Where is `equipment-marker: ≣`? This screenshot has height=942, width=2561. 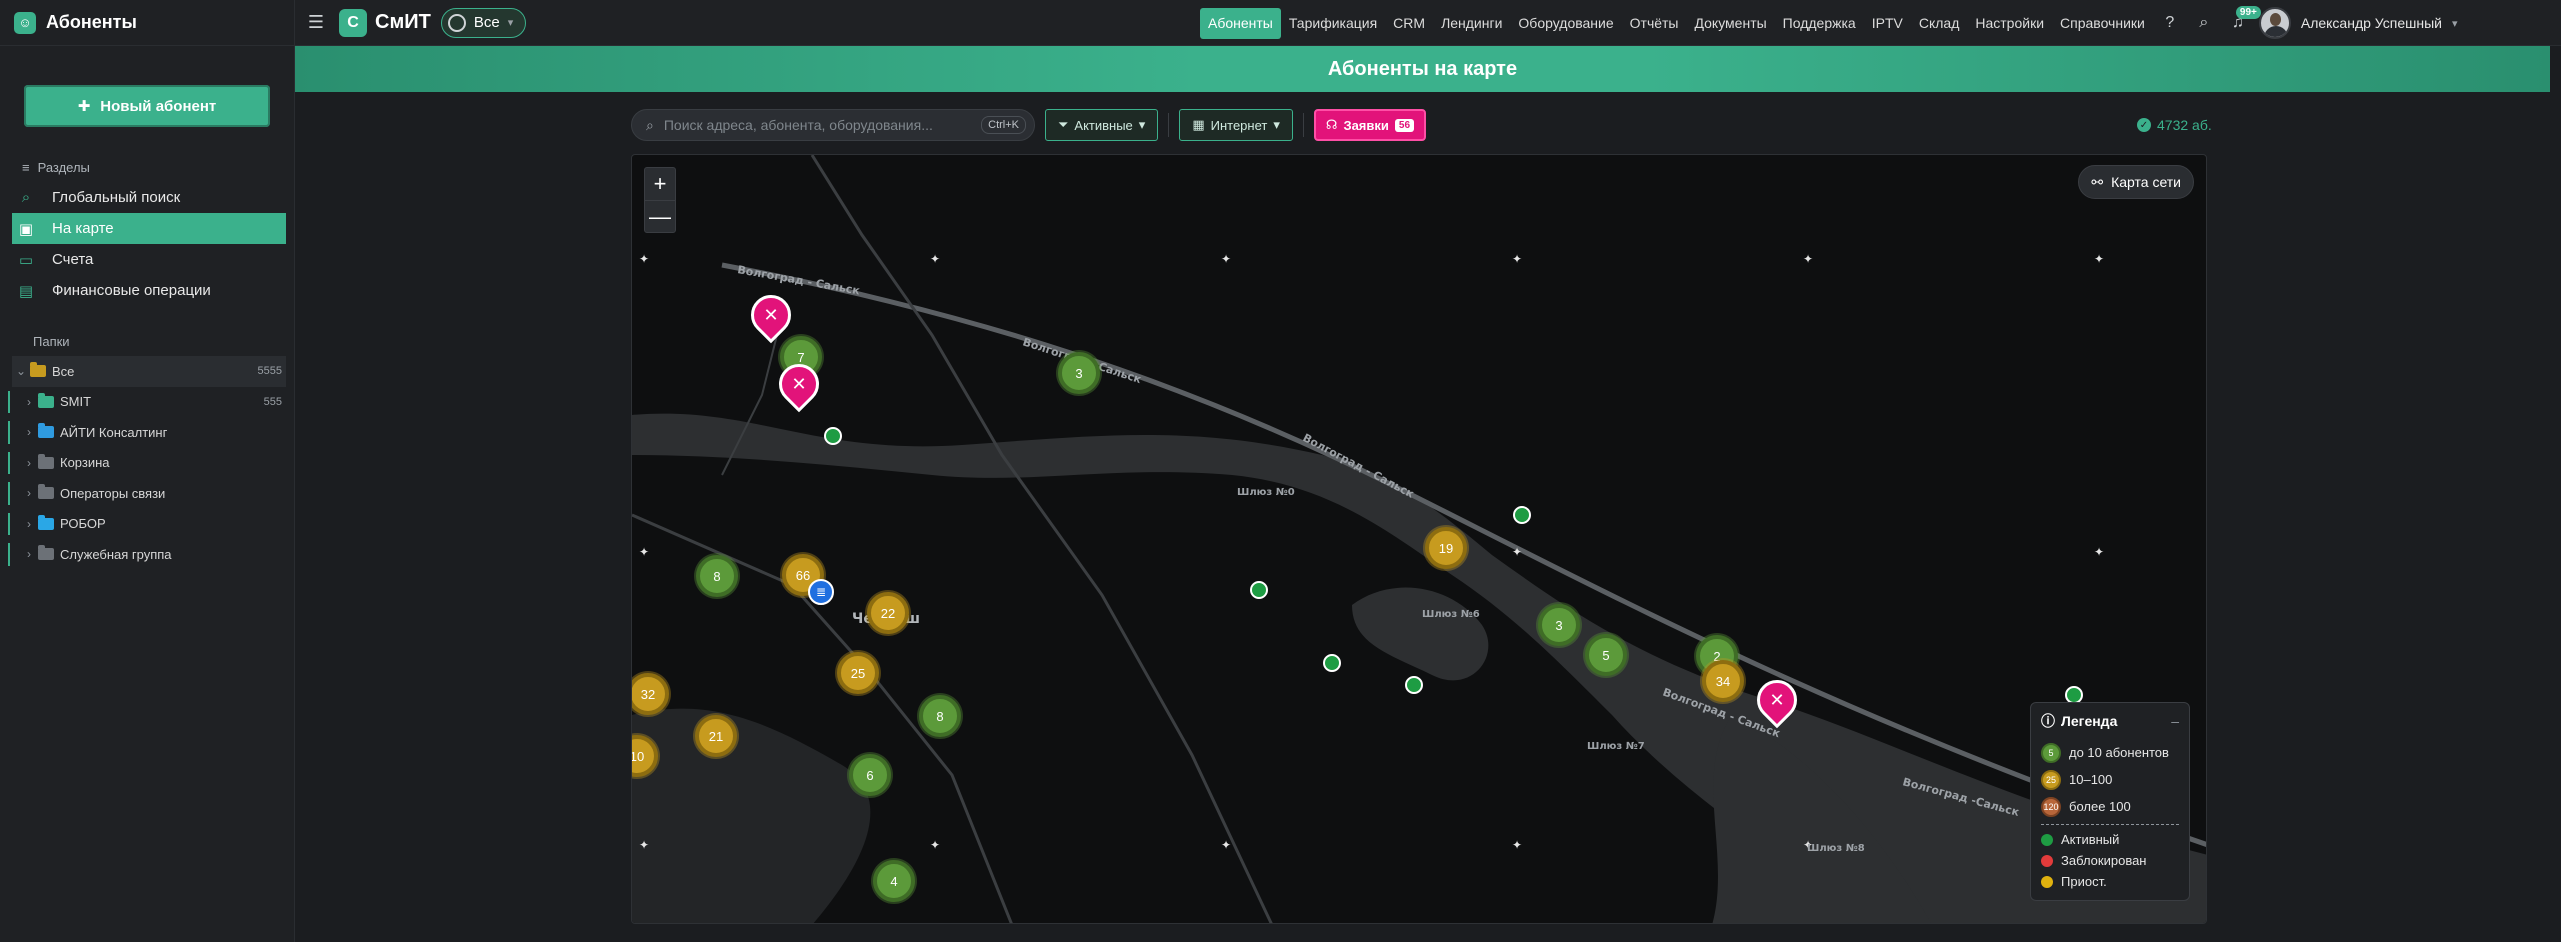 equipment-marker: ≣ is located at coordinates (821, 592).